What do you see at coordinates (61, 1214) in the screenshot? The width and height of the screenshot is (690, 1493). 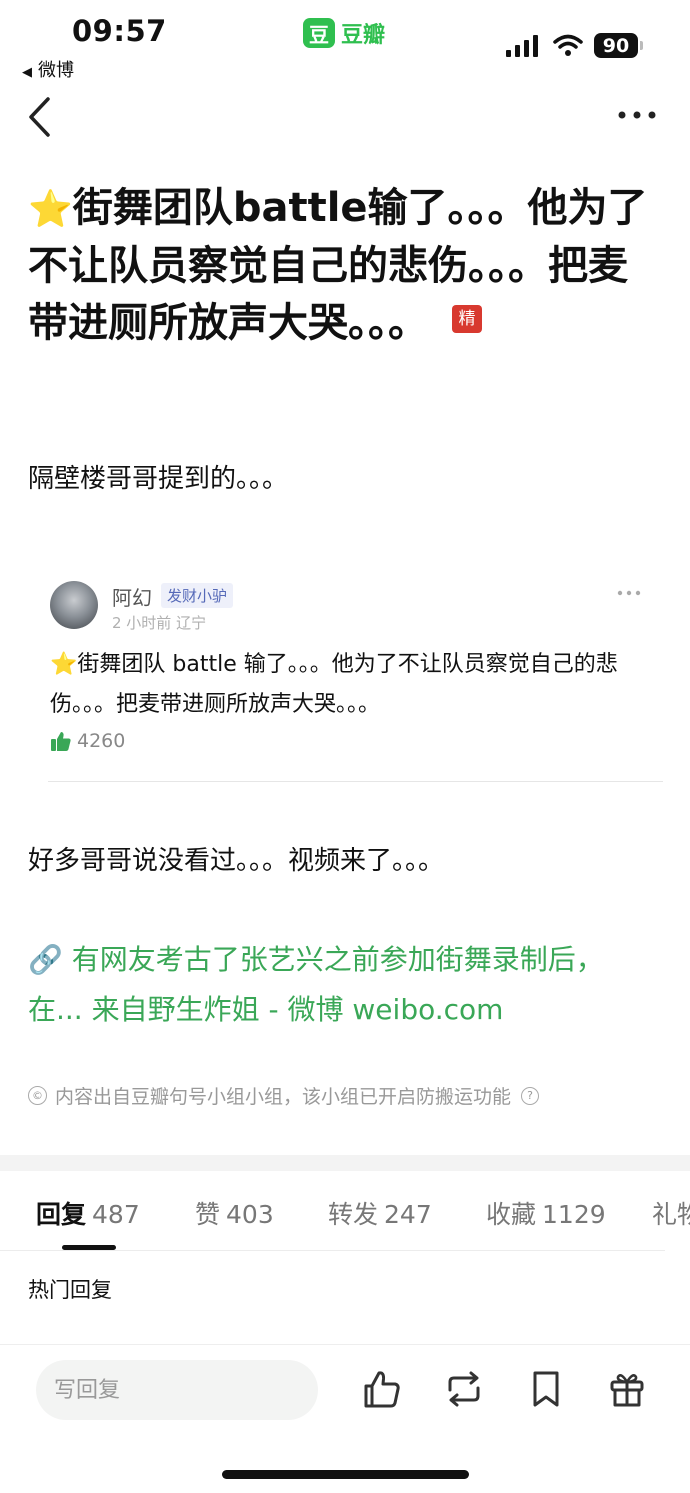 I see `tab-label: 回复` at bounding box center [61, 1214].